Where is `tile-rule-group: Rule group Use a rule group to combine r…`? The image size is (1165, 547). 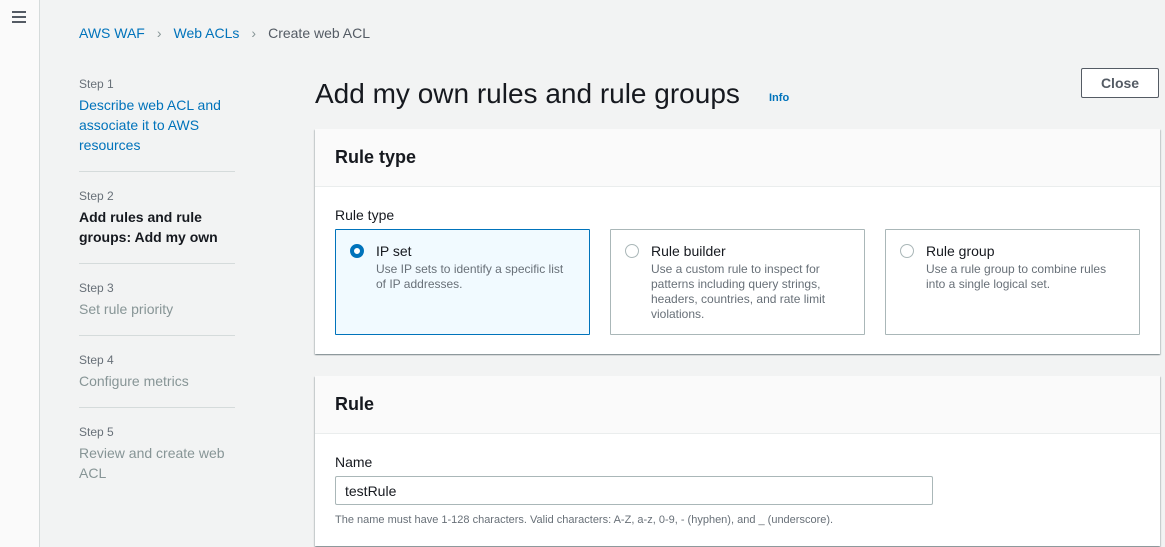 tile-rule-group: Rule group Use a rule group to combine r… is located at coordinates (1012, 282).